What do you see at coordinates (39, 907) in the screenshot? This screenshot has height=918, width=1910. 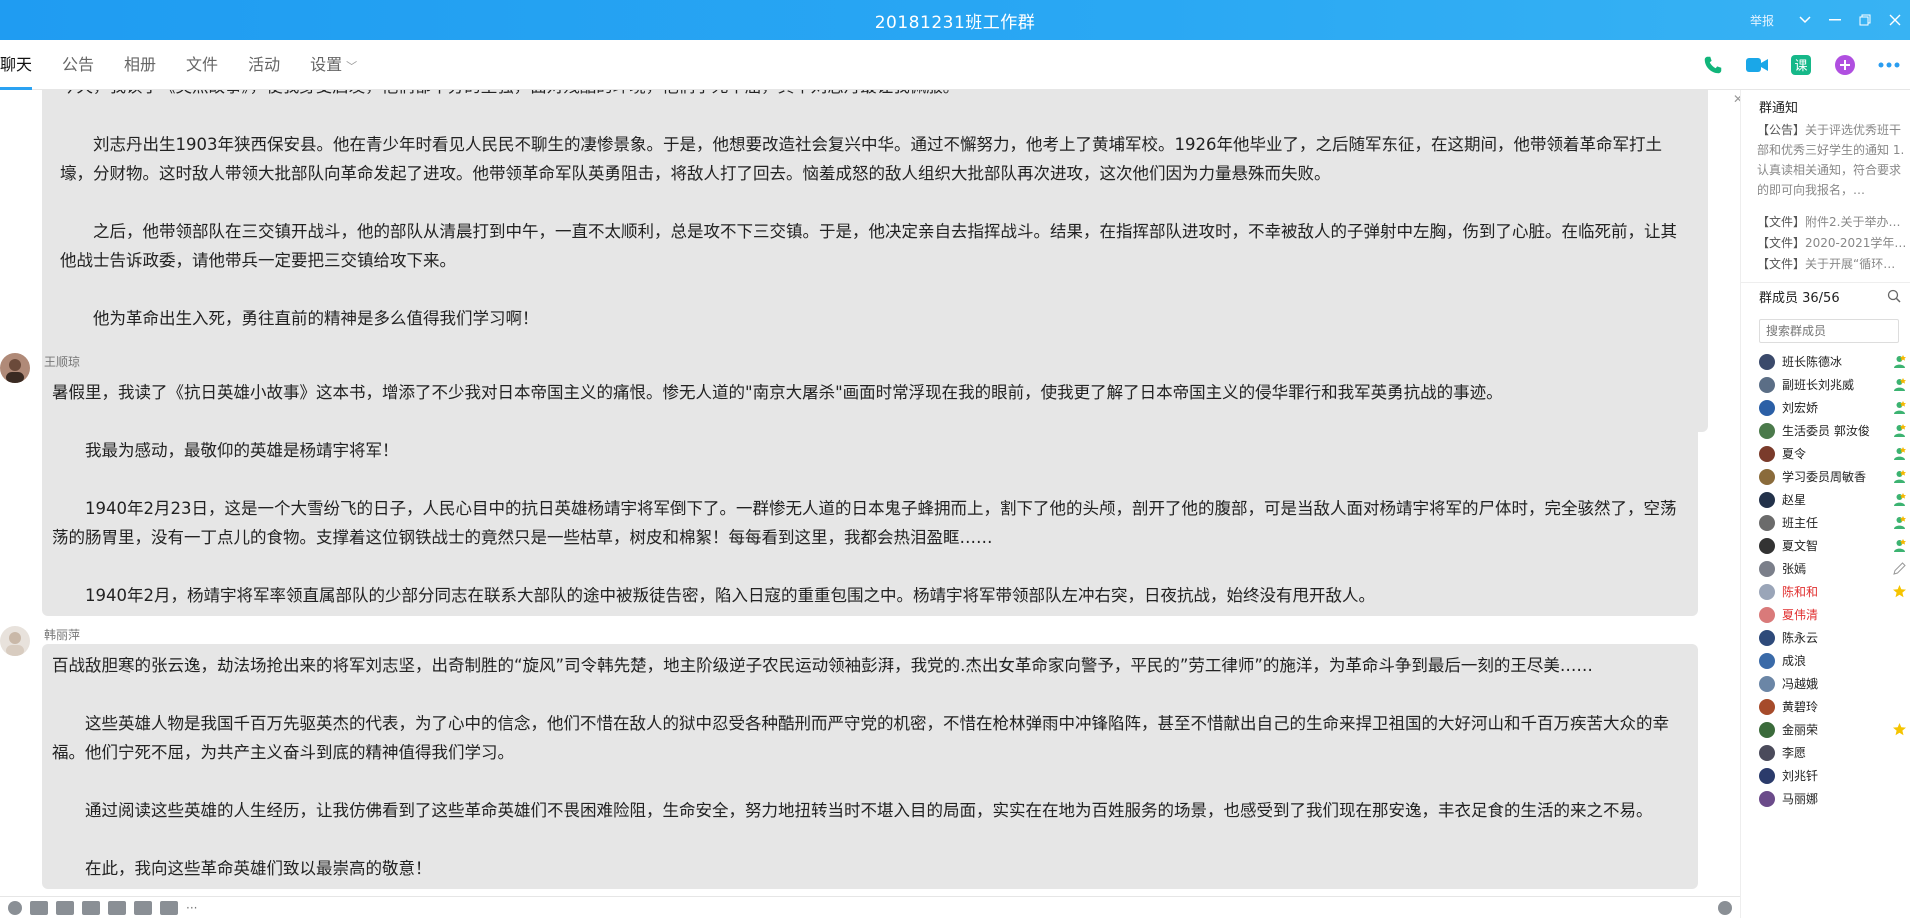 I see `gif-icon` at bounding box center [39, 907].